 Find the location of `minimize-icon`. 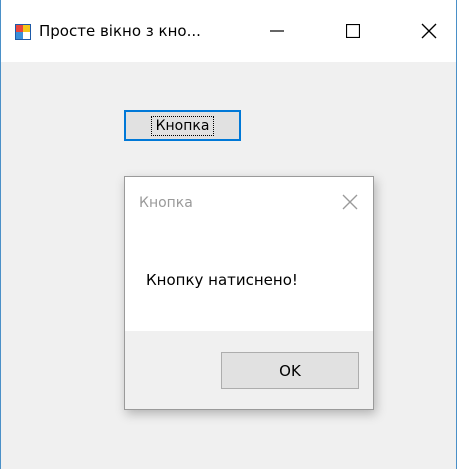

minimize-icon is located at coordinates (277, 31).